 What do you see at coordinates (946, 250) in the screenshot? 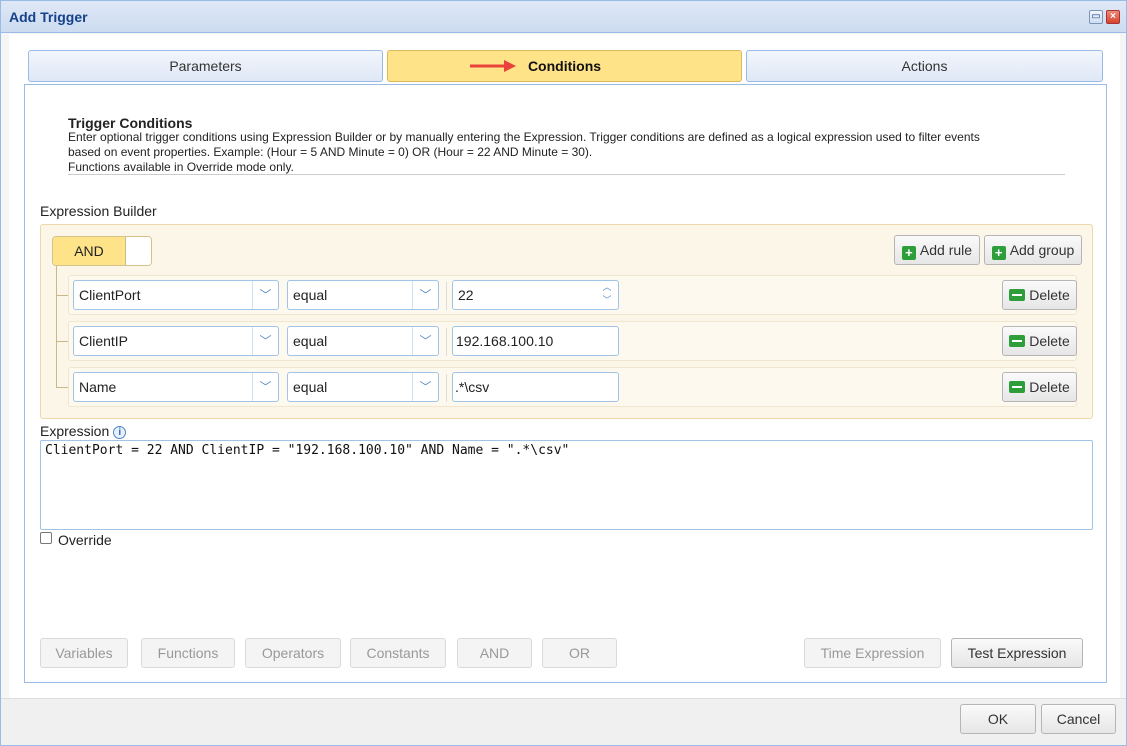
I see `add-rule-label: Add rule` at bounding box center [946, 250].